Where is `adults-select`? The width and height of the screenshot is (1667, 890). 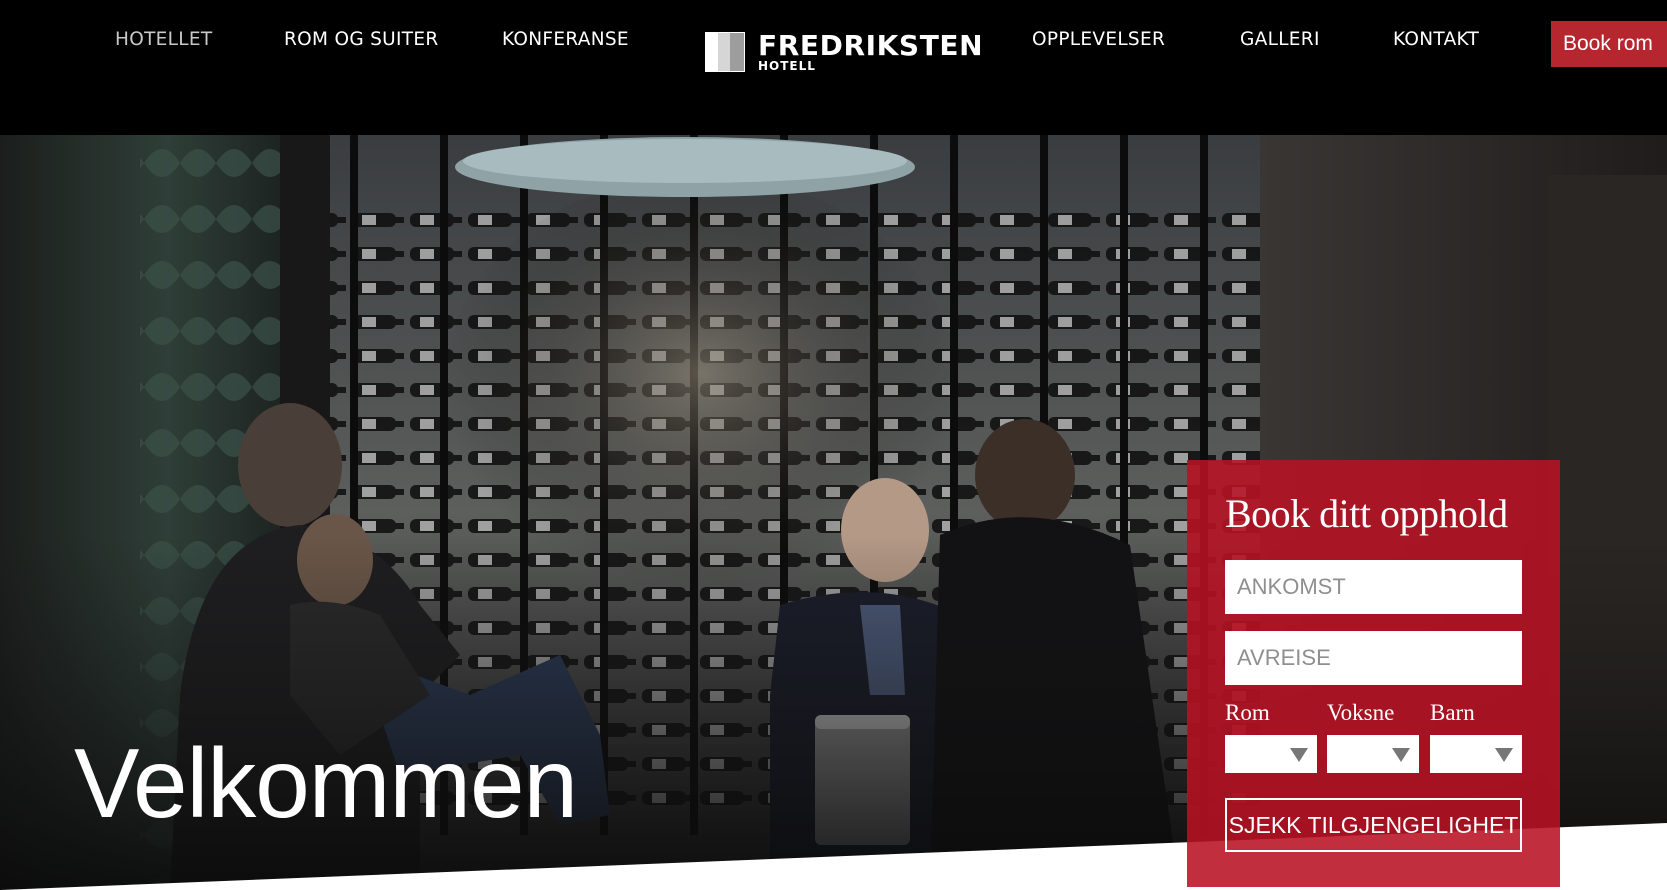
adults-select is located at coordinates (1373, 754).